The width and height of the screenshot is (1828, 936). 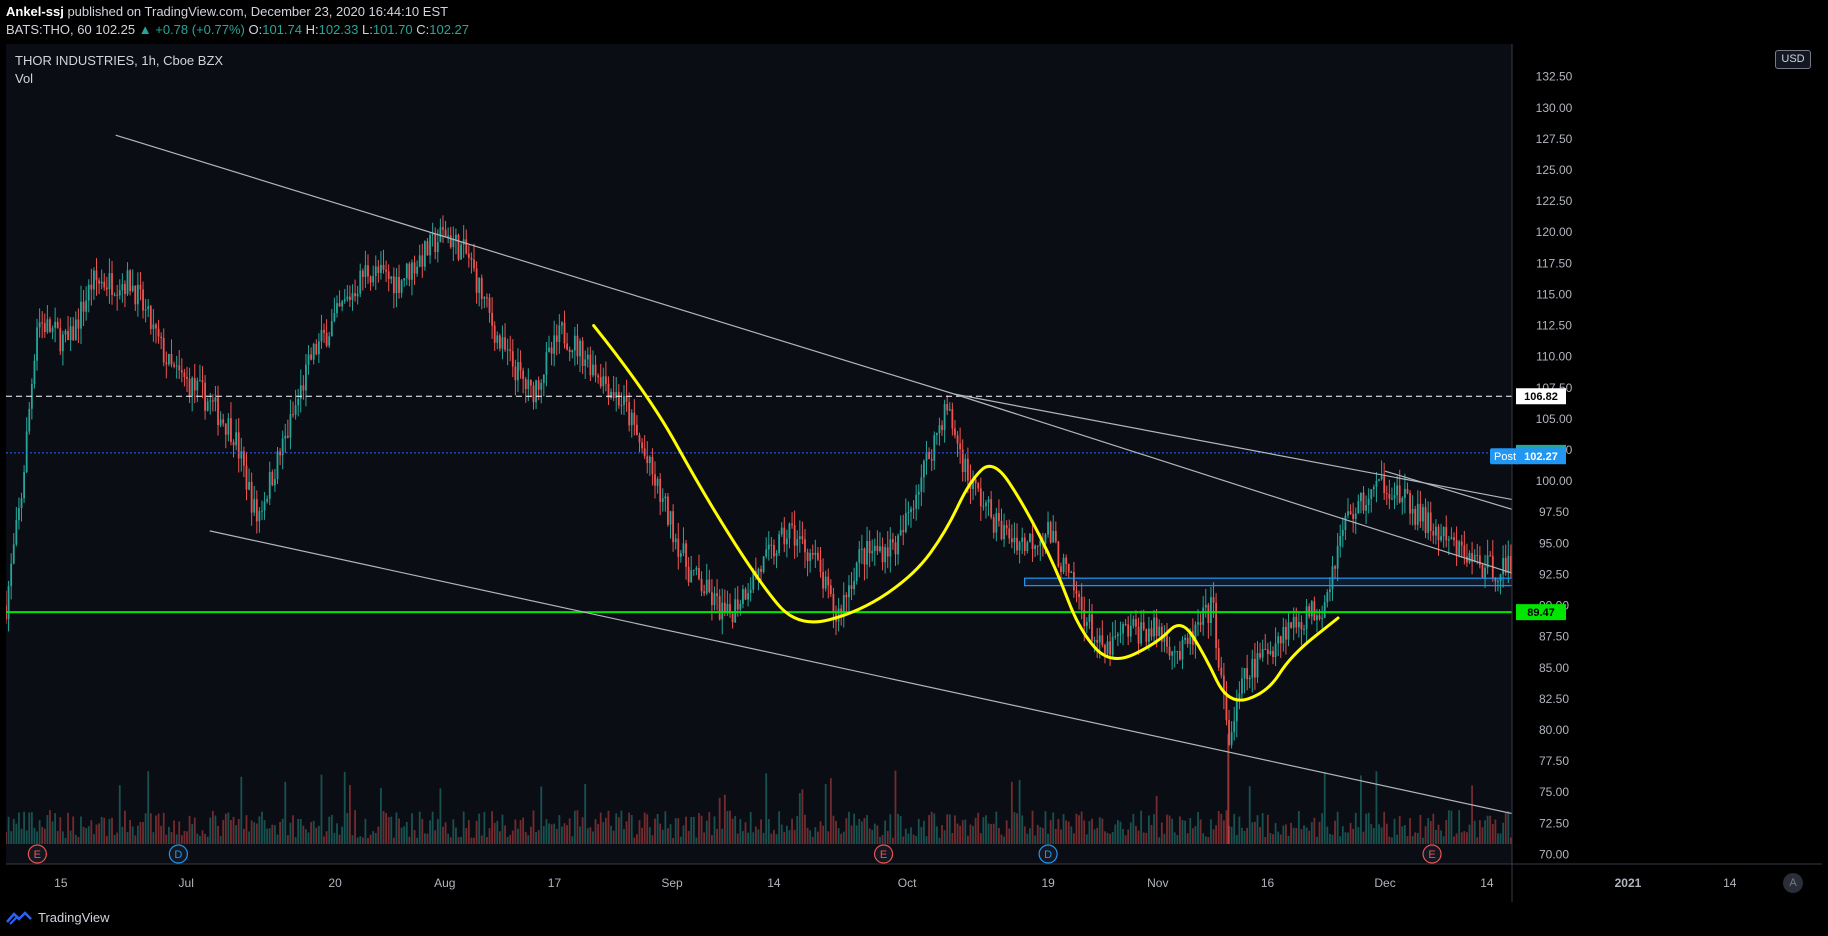 I want to click on time-tick-label: 19, so click(x=1048, y=883).